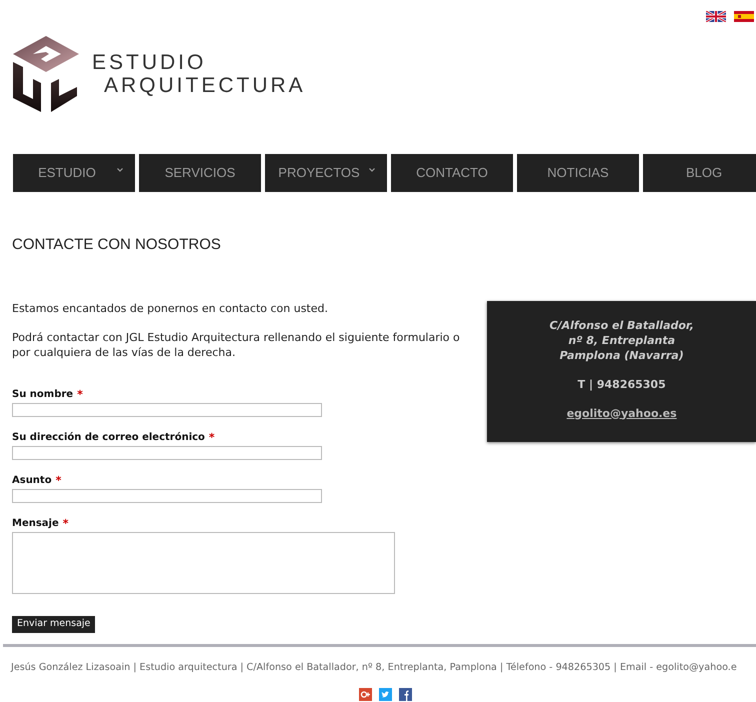 Image resolution: width=756 pixels, height=702 pixels. I want to click on email-link: egolito@yahoo.es, so click(621, 413).